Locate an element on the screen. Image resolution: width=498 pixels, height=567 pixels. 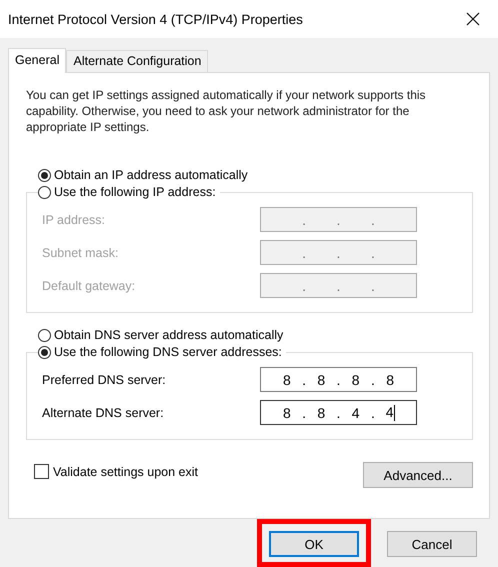
field-label: IP address: is located at coordinates (74, 219).